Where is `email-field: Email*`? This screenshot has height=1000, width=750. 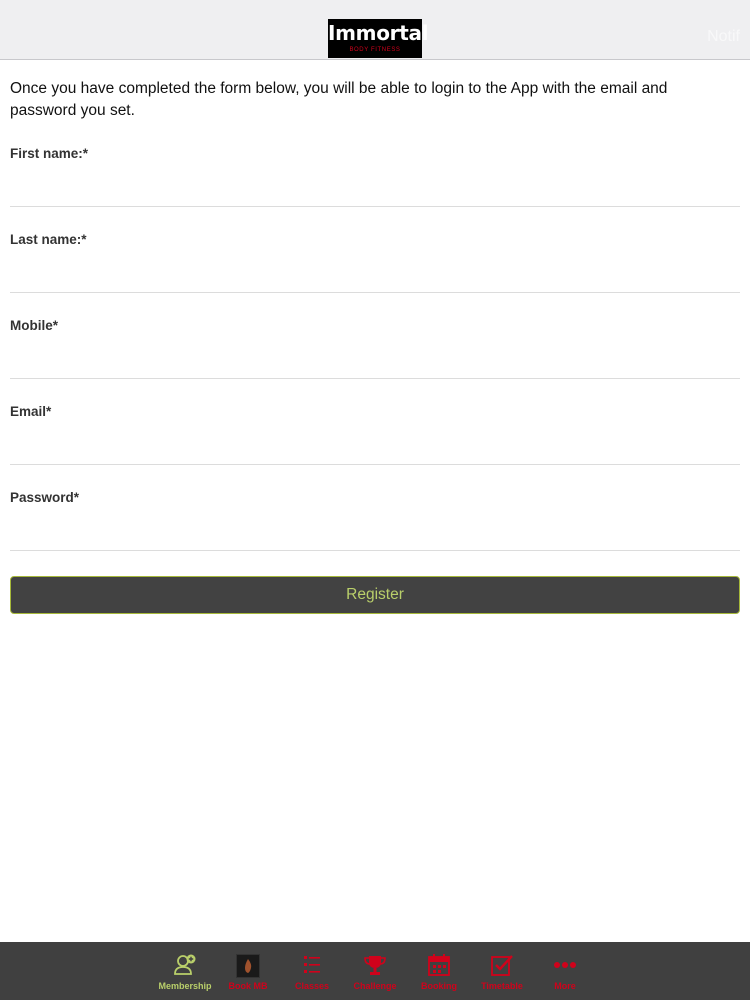 email-field: Email* is located at coordinates (375, 434).